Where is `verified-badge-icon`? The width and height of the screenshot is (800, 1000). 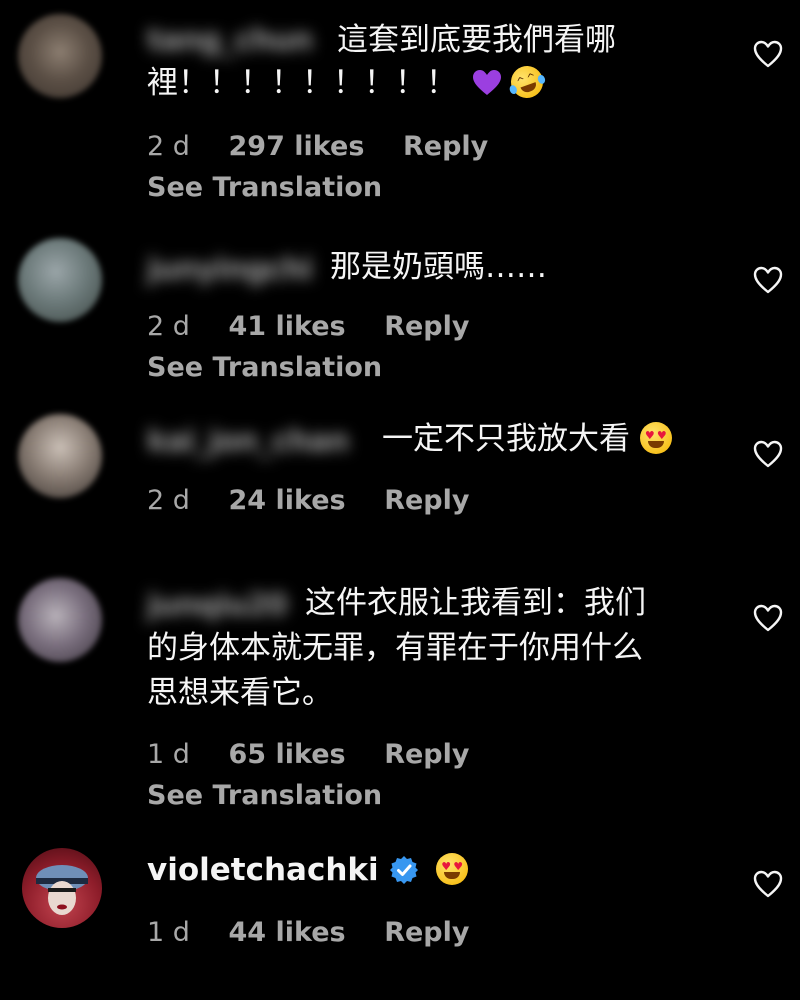
verified-badge-icon is located at coordinates (404, 870).